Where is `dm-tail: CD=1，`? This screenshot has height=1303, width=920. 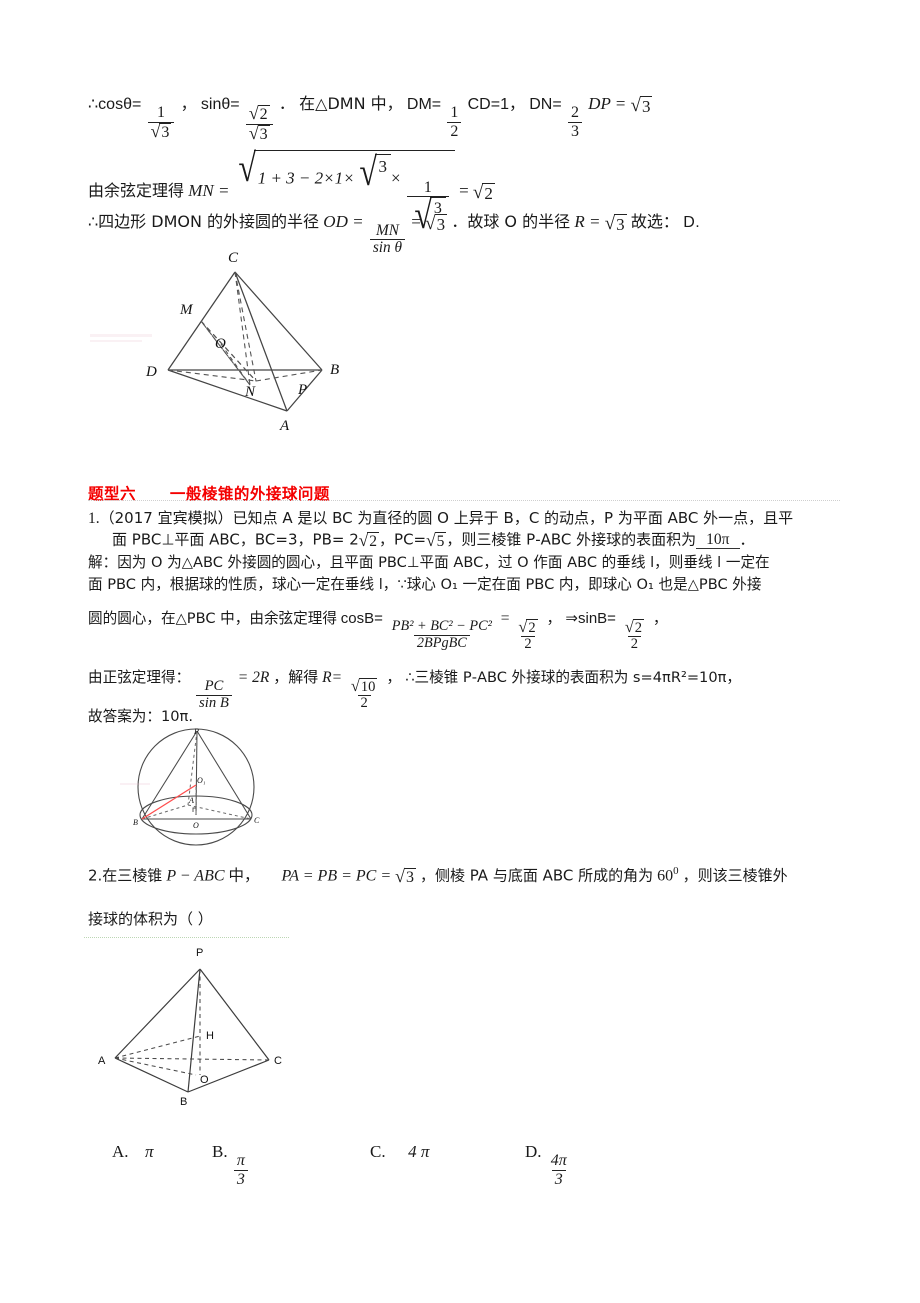
dm-tail: CD=1， is located at coordinates (496, 104).